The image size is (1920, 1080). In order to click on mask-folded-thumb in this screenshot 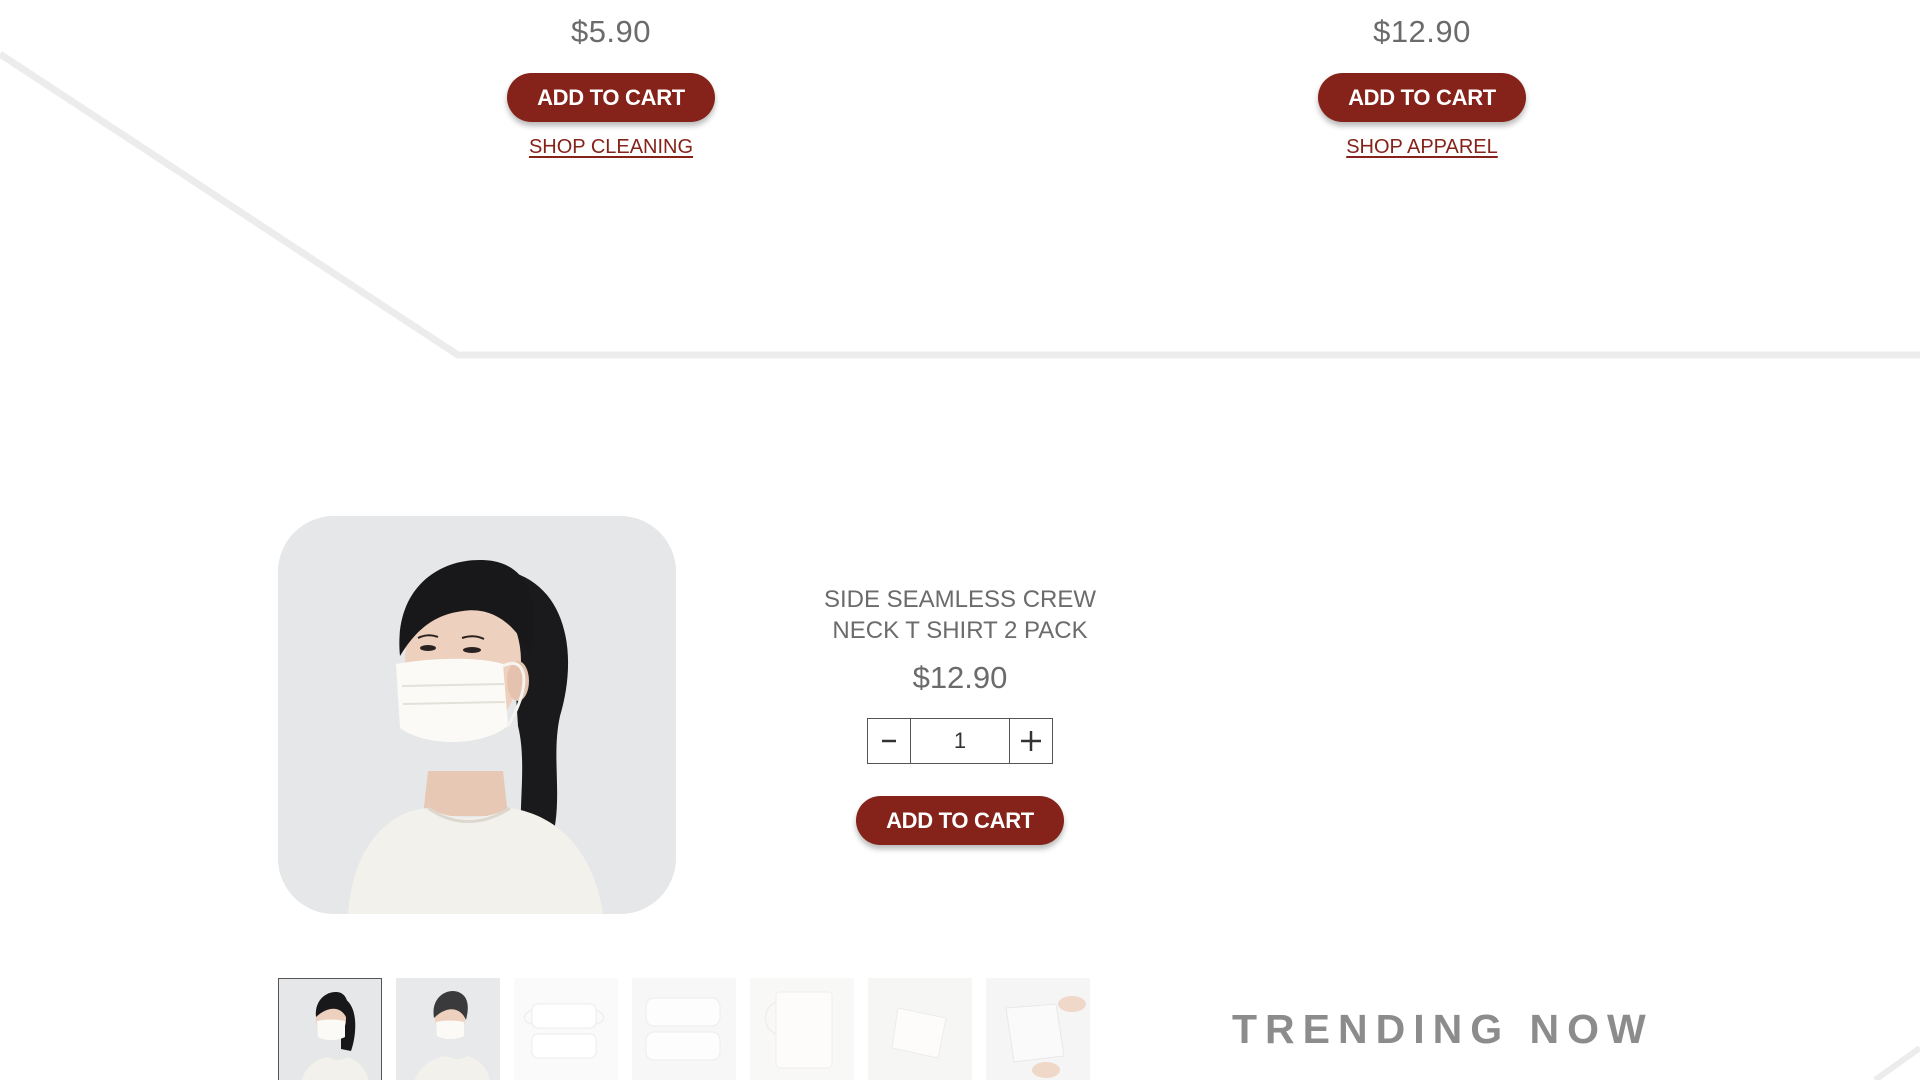, I will do `click(920, 1029)`.